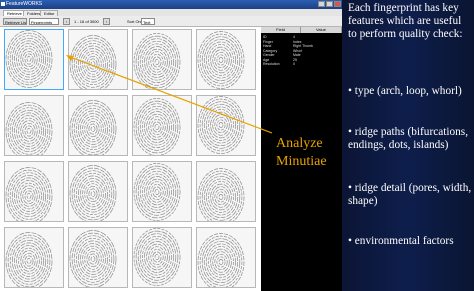 The width and height of the screenshot is (474, 291). What do you see at coordinates (297, 41) in the screenshot?
I see `property-value: Index` at bounding box center [297, 41].